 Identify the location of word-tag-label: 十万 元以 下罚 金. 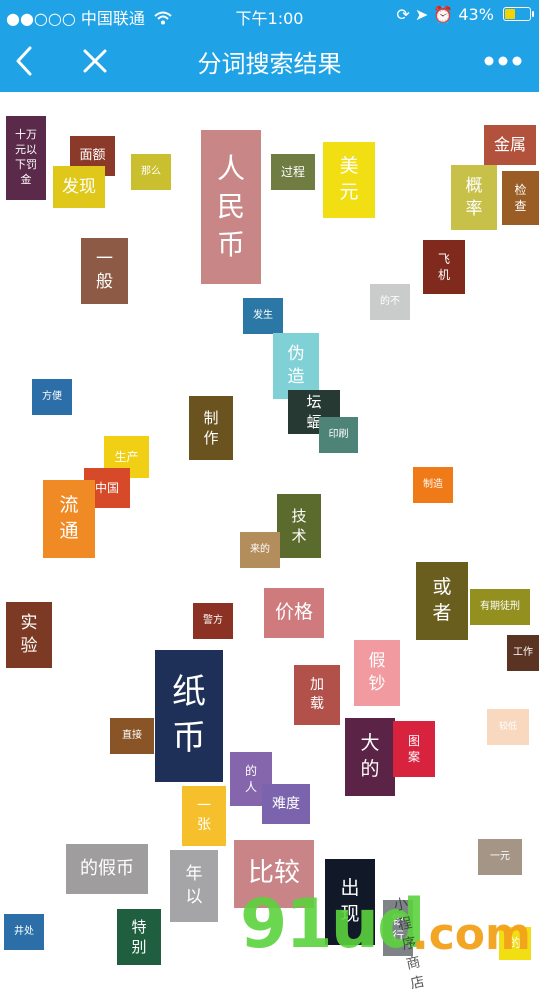
(26, 157).